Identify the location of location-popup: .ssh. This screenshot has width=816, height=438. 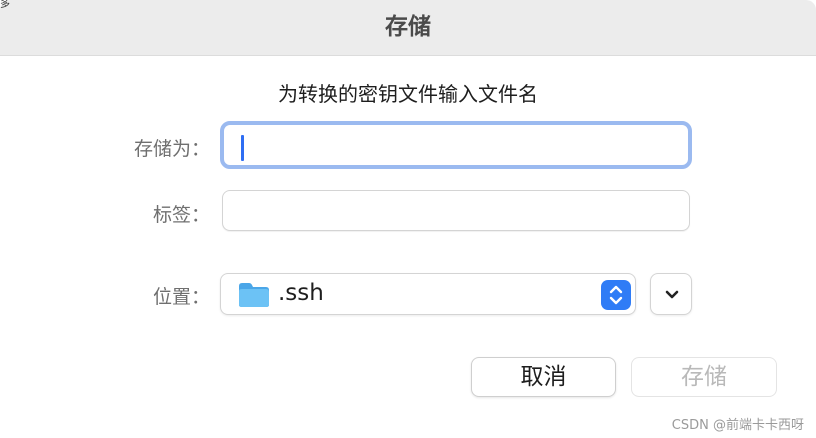
(428, 294).